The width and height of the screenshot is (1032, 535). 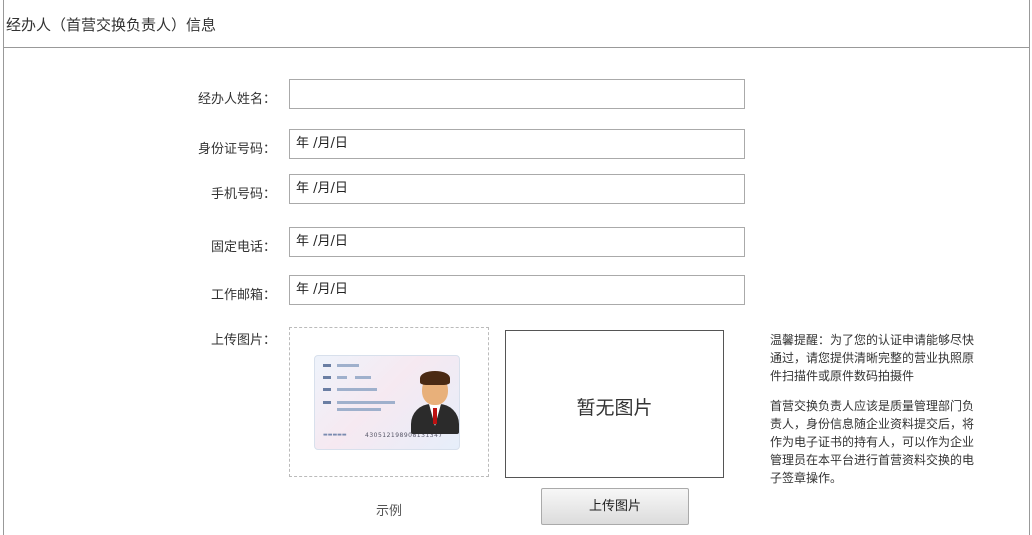 I want to click on upload-image-button: 上传图片, so click(x=615, y=506).